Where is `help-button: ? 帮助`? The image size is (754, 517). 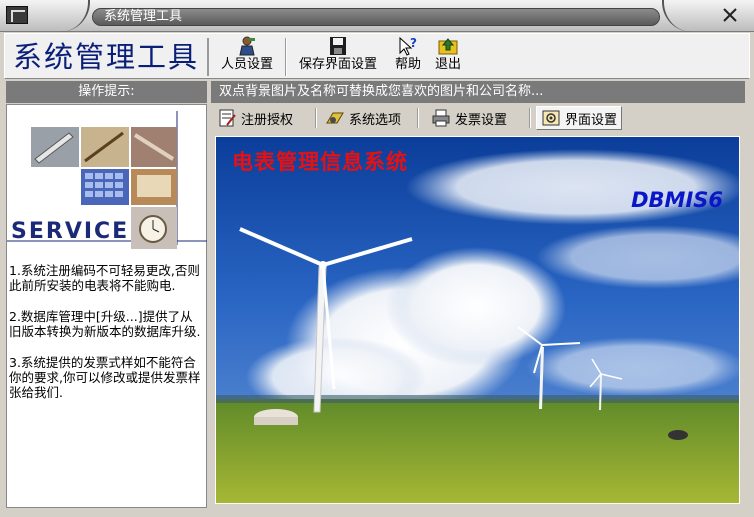
help-button: ? 帮助 is located at coordinates (408, 57).